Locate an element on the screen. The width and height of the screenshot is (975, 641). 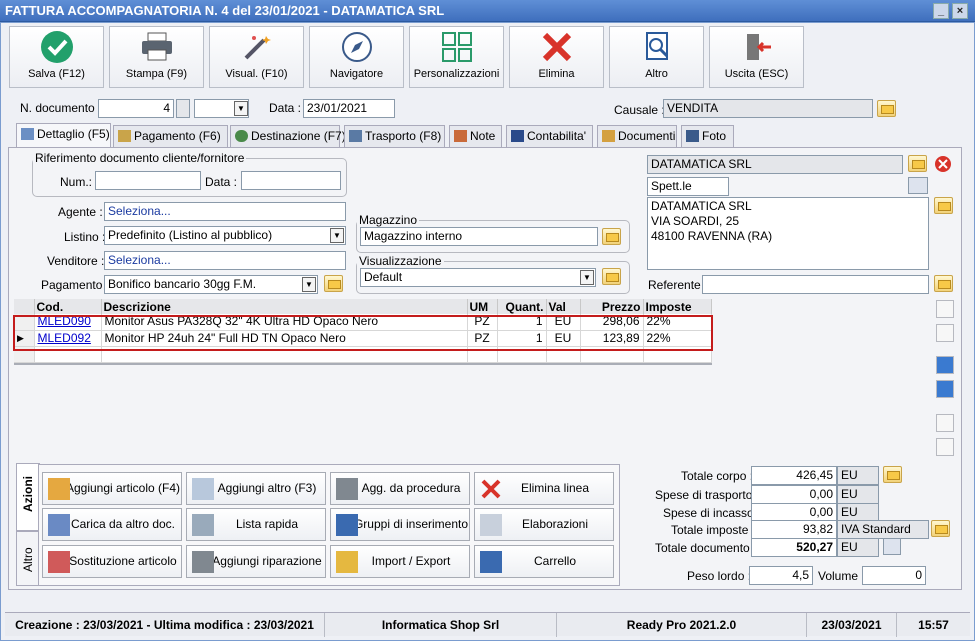
vat-field: IVA Standard is located at coordinates (883, 529).